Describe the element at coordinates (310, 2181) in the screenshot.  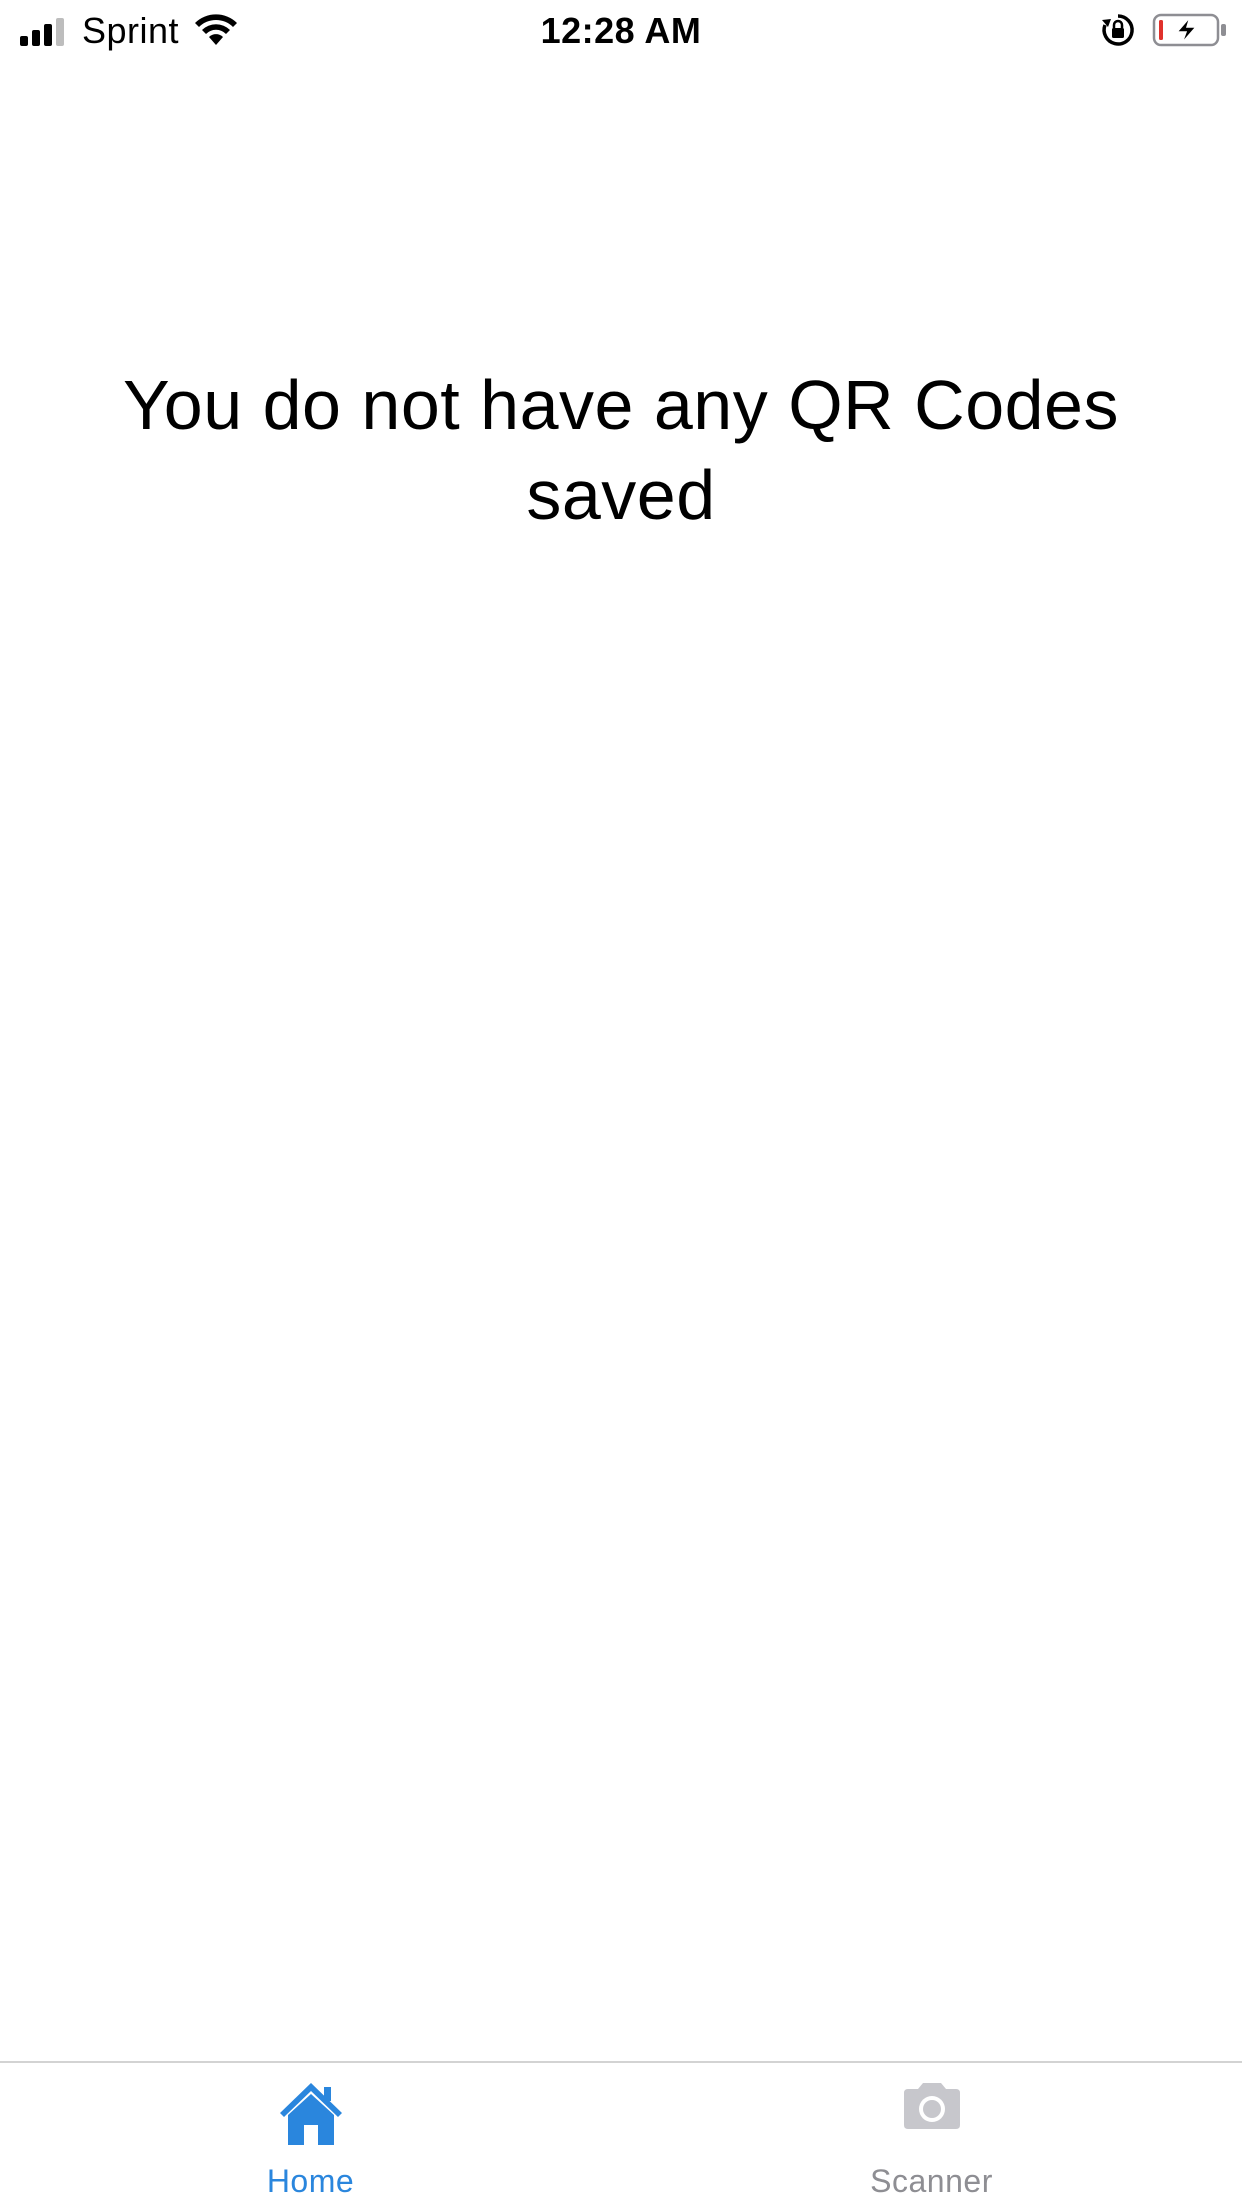
I see `tab-home-label: Home` at that location.